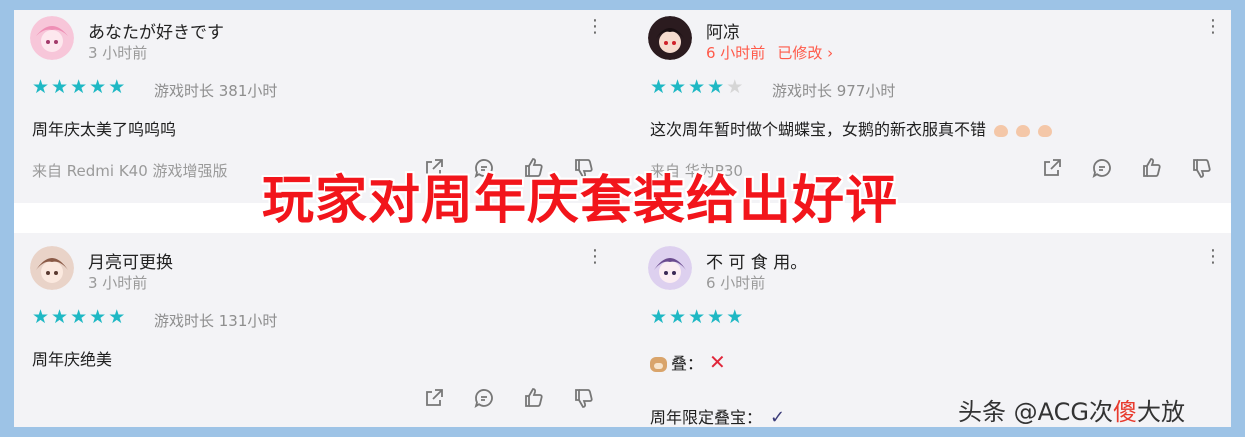  Describe the element at coordinates (670, 38) in the screenshot. I see `red-eyed-avatar` at that location.